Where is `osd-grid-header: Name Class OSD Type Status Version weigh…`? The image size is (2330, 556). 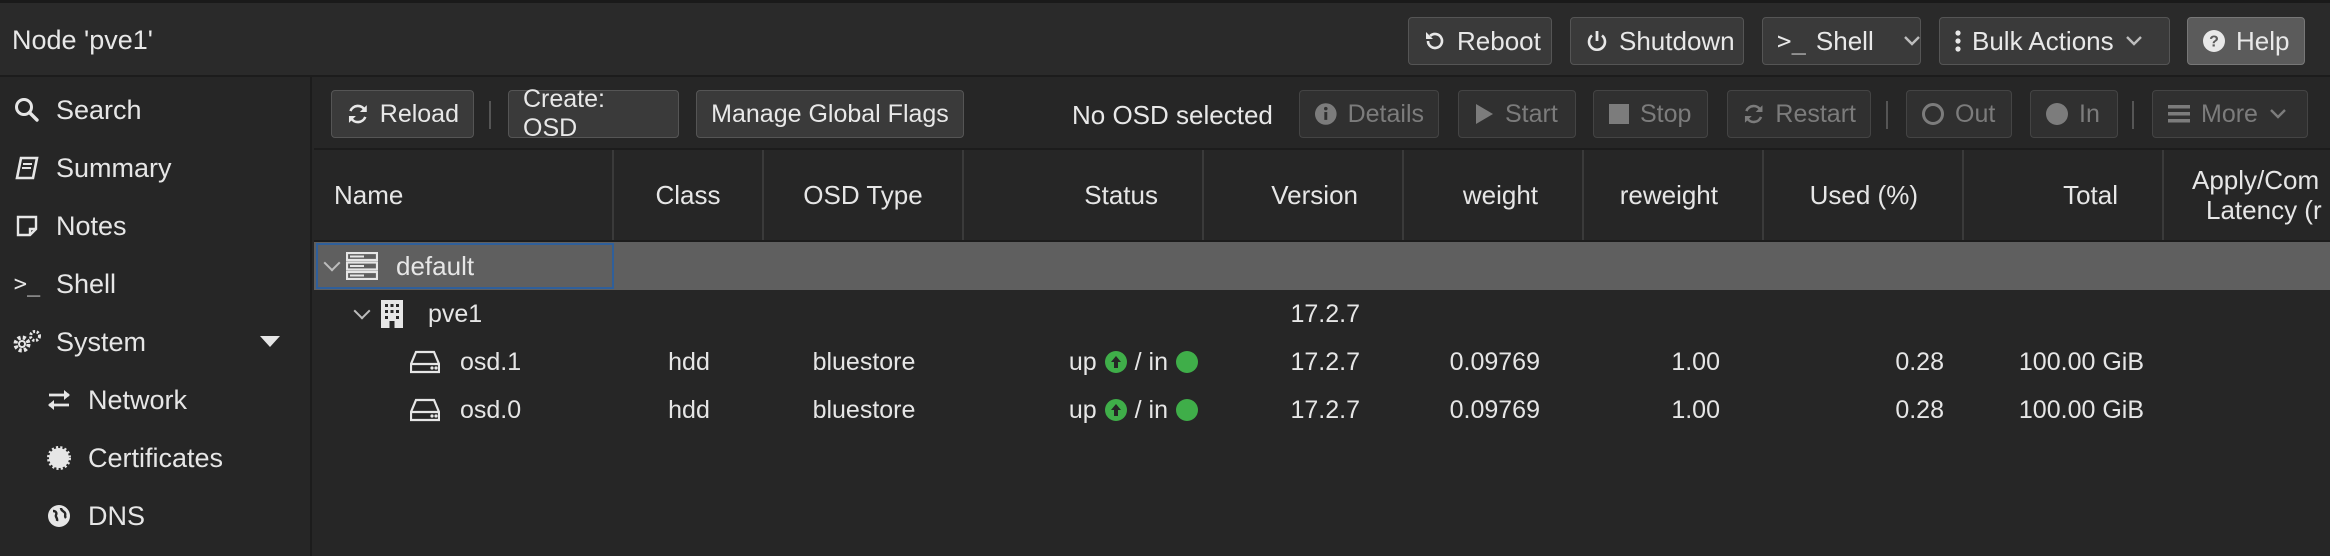
osd-grid-header: Name Class OSD Type Status Version weigh… is located at coordinates (1322, 196).